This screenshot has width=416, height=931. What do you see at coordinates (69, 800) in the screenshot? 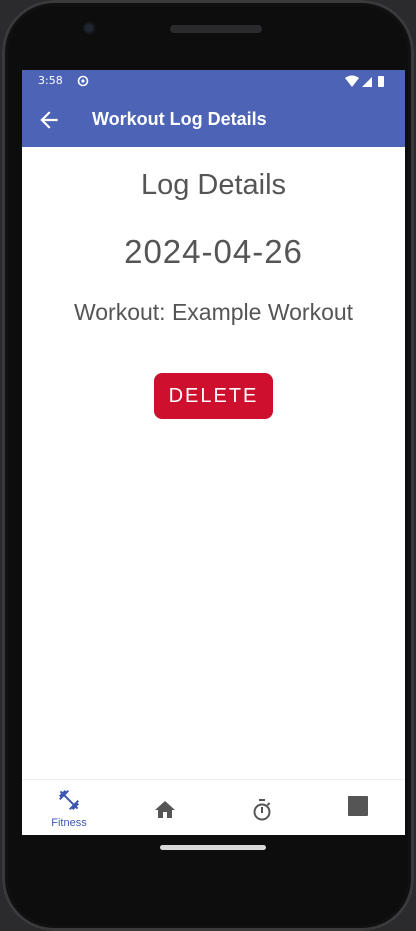
I see `fitness-dumbbell-icon` at bounding box center [69, 800].